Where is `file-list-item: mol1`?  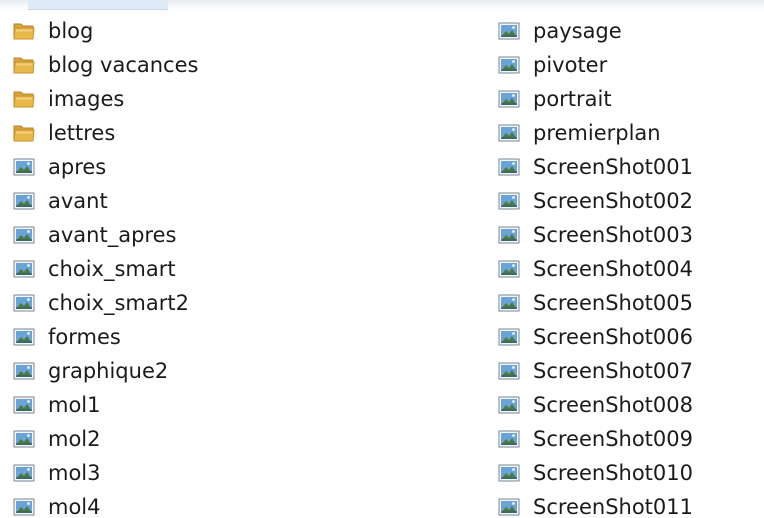 file-list-item: mol1 is located at coordinates (172, 405).